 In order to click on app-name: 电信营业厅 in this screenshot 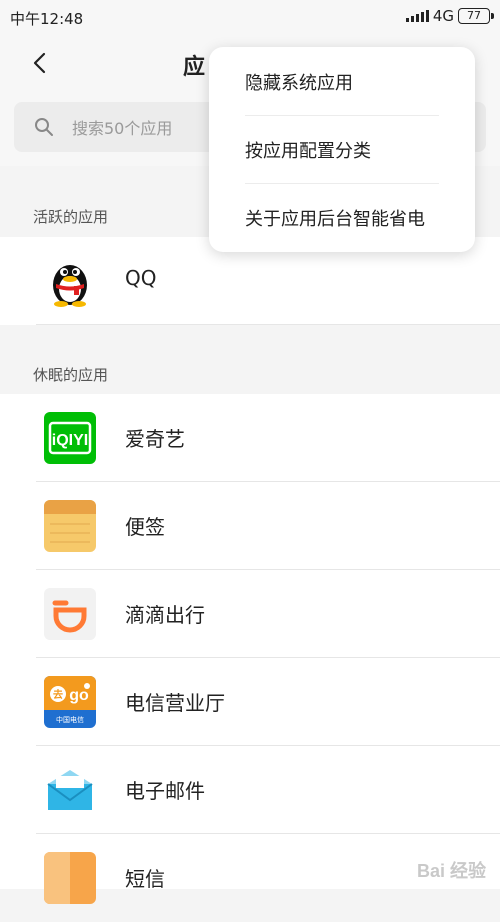, I will do `click(175, 703)`.